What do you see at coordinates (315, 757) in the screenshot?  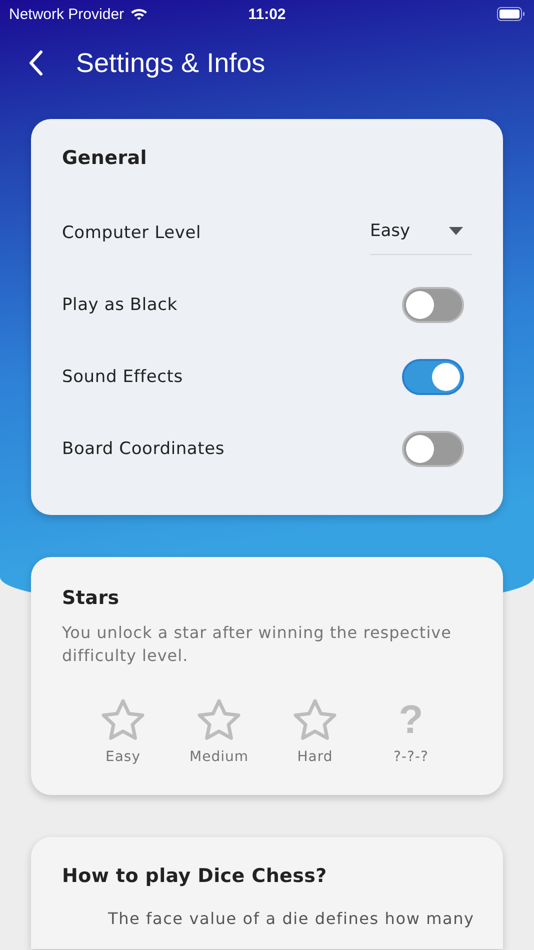 I see `star-label: Hard` at bounding box center [315, 757].